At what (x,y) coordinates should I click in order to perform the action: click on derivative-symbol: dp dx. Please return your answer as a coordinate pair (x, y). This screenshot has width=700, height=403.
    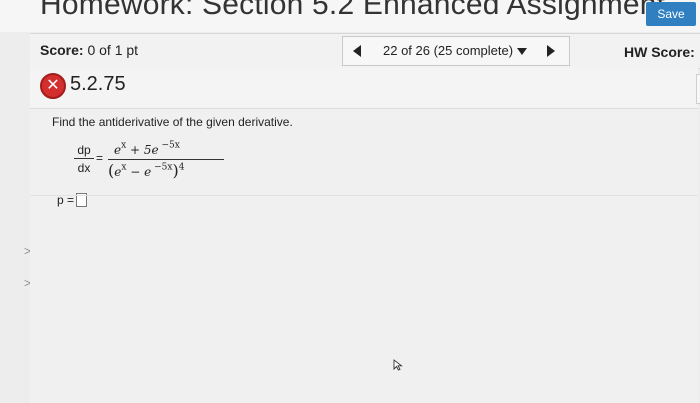
    Looking at the image, I should click on (84, 159).